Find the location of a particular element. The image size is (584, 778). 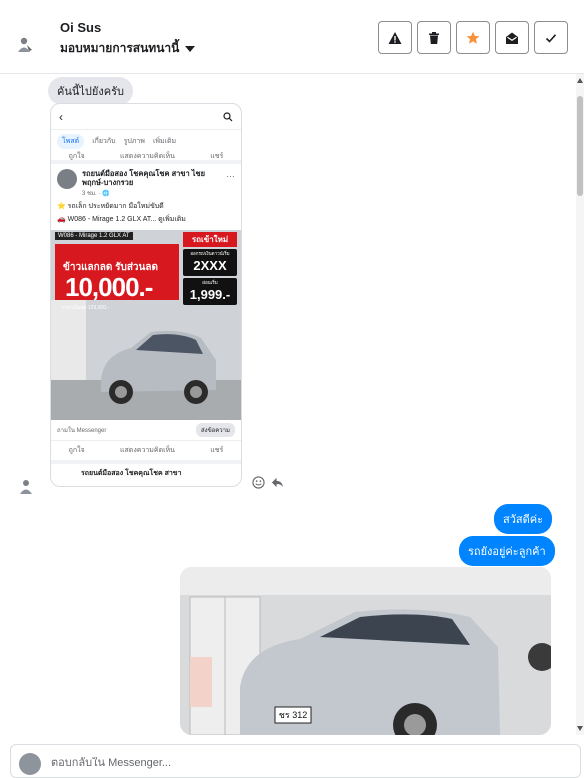

post-meta: 3 ชม. · 🌐 is located at coordinates (96, 193).